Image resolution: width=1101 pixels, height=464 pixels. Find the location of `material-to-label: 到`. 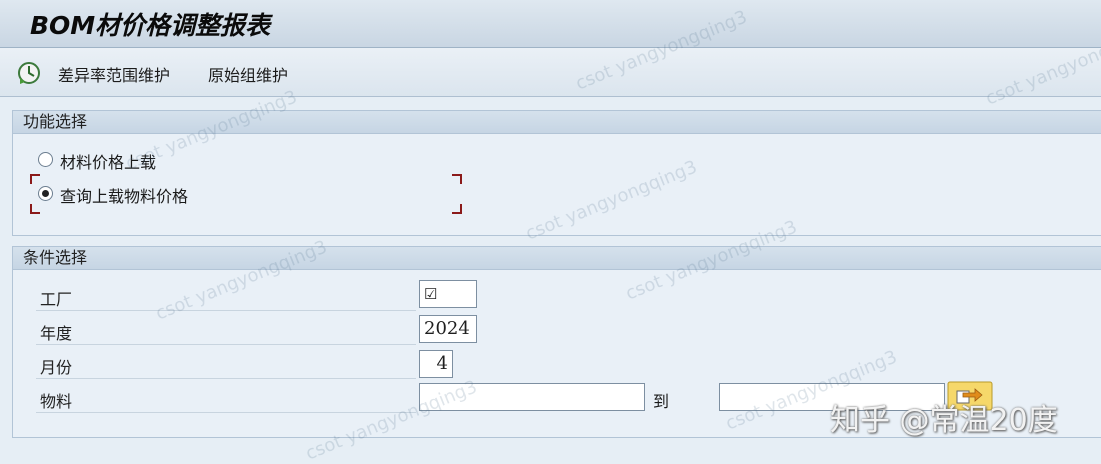

material-to-label: 到 is located at coordinates (661, 401).